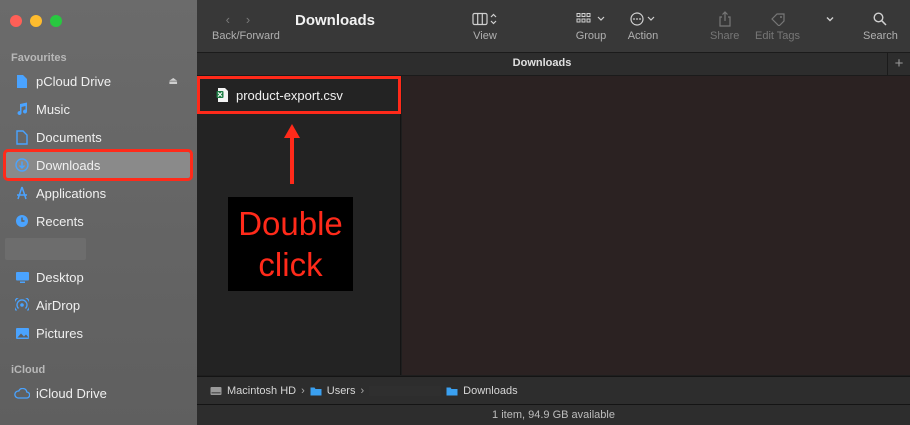 The image size is (910, 425). Describe the element at coordinates (880, 19) in the screenshot. I see `search-icon` at that location.